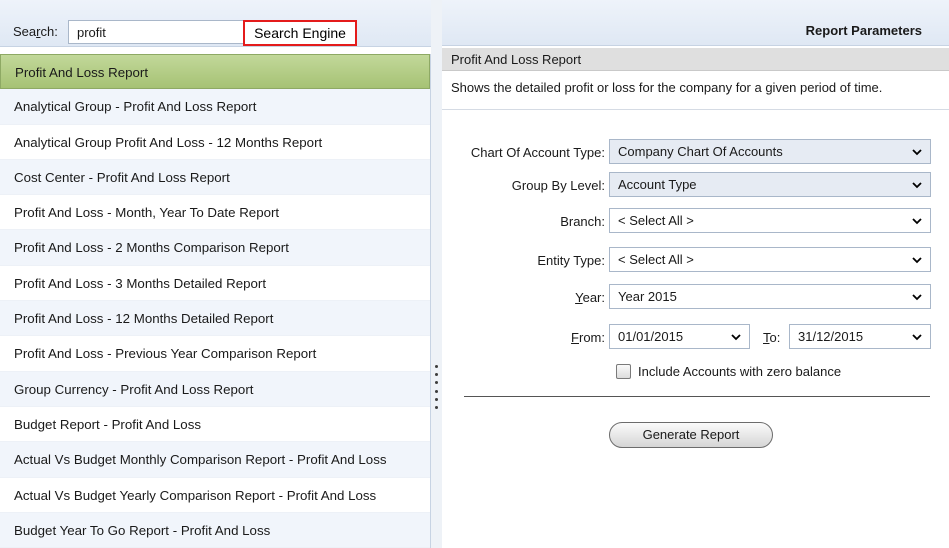 This screenshot has width=949, height=548. What do you see at coordinates (436, 274) in the screenshot?
I see `panel-splitter` at bounding box center [436, 274].